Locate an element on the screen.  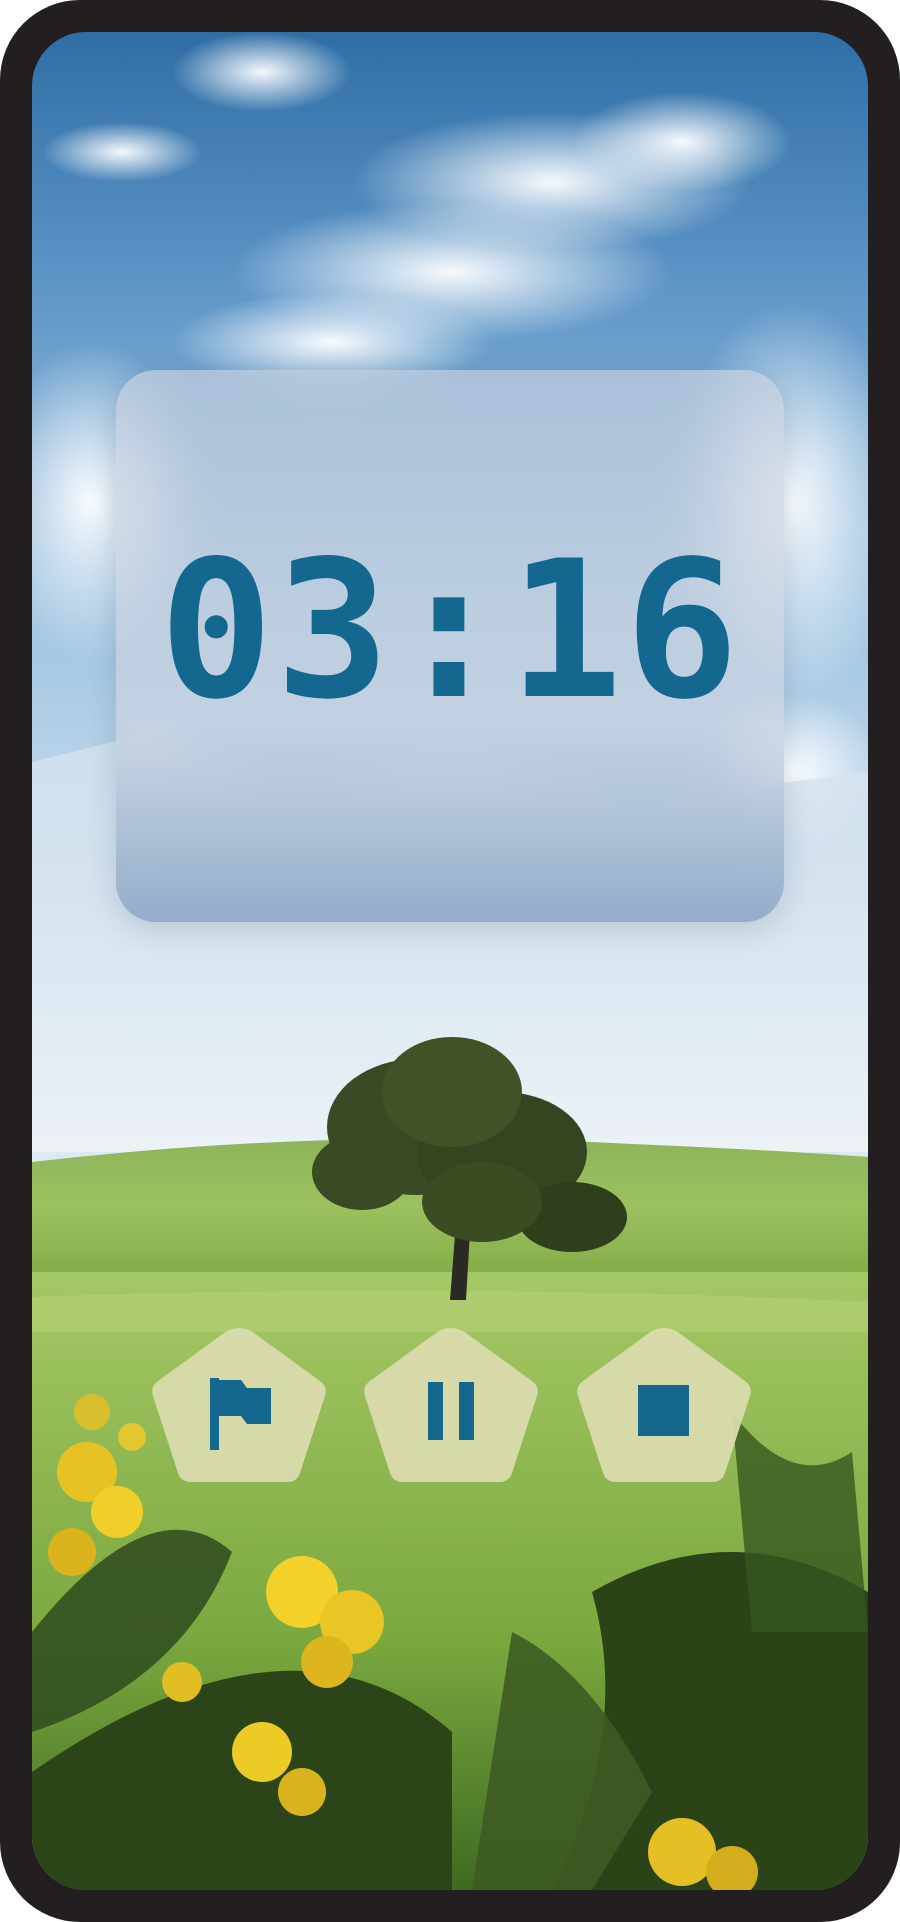
pause-button is located at coordinates (451, 1413).